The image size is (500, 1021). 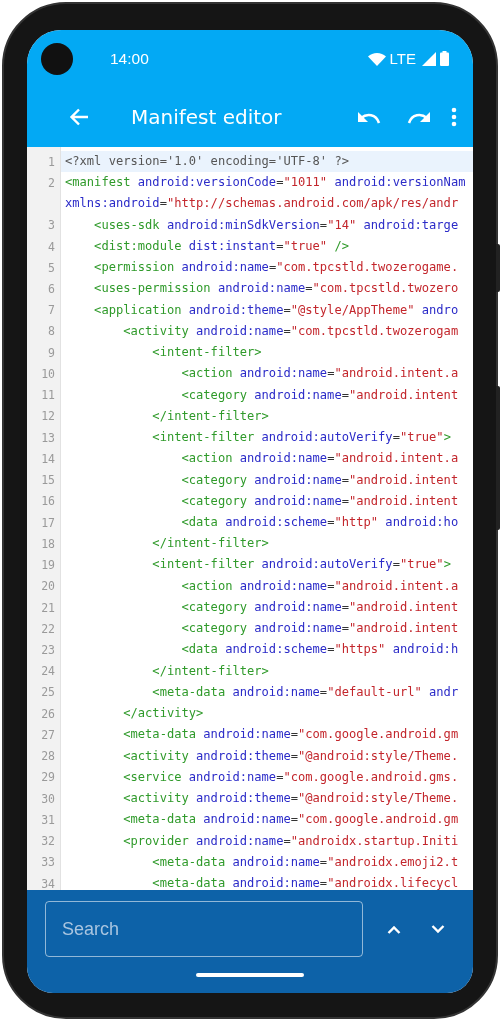 I want to click on screen-title: Manifest editor, so click(x=206, y=117).